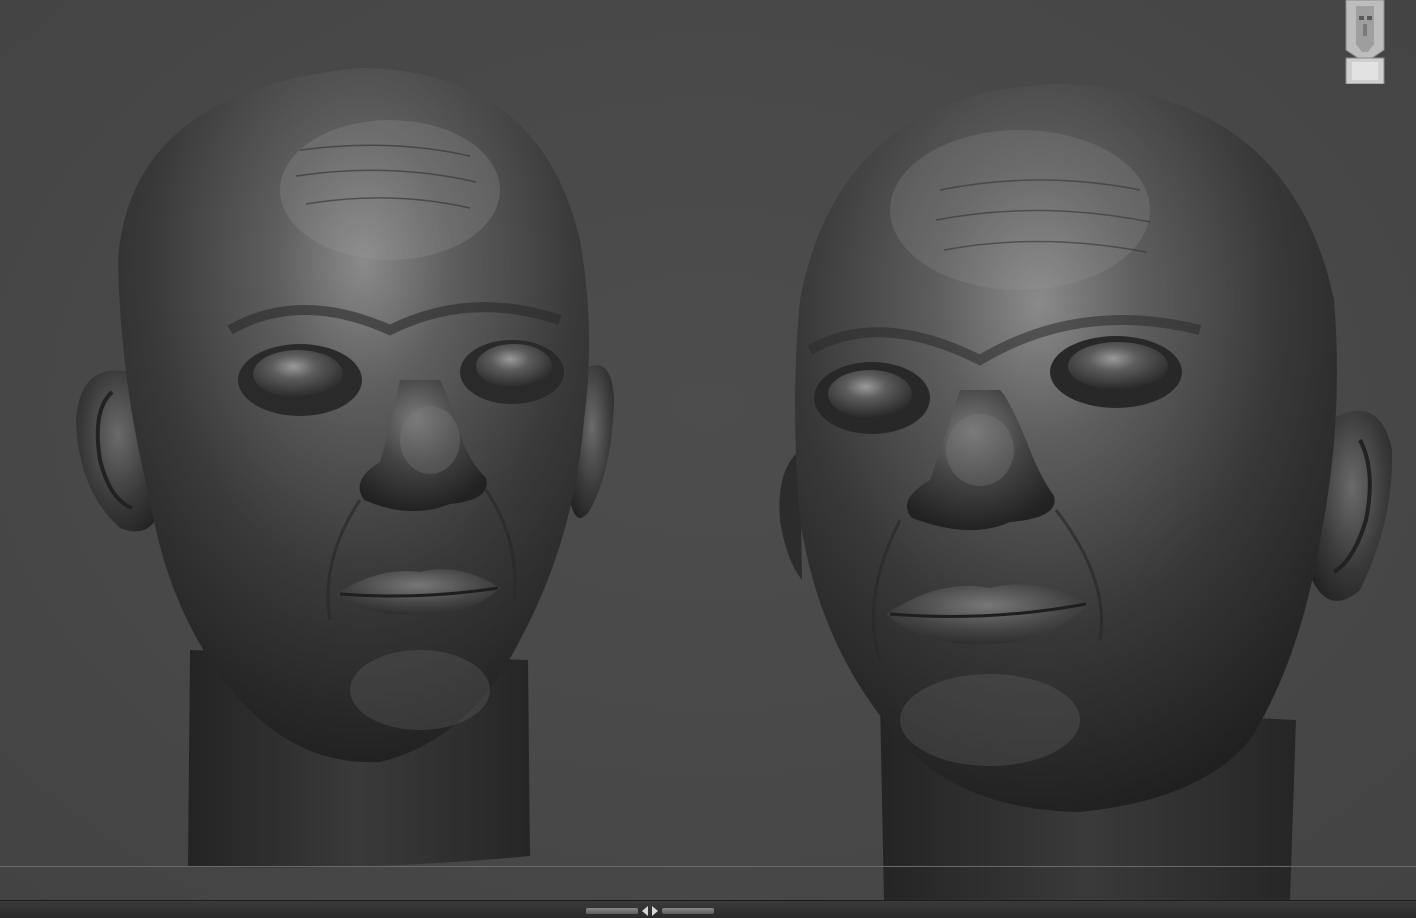 The image size is (1416, 918). I want to click on expand-collapse-arrows-icon, so click(650, 911).